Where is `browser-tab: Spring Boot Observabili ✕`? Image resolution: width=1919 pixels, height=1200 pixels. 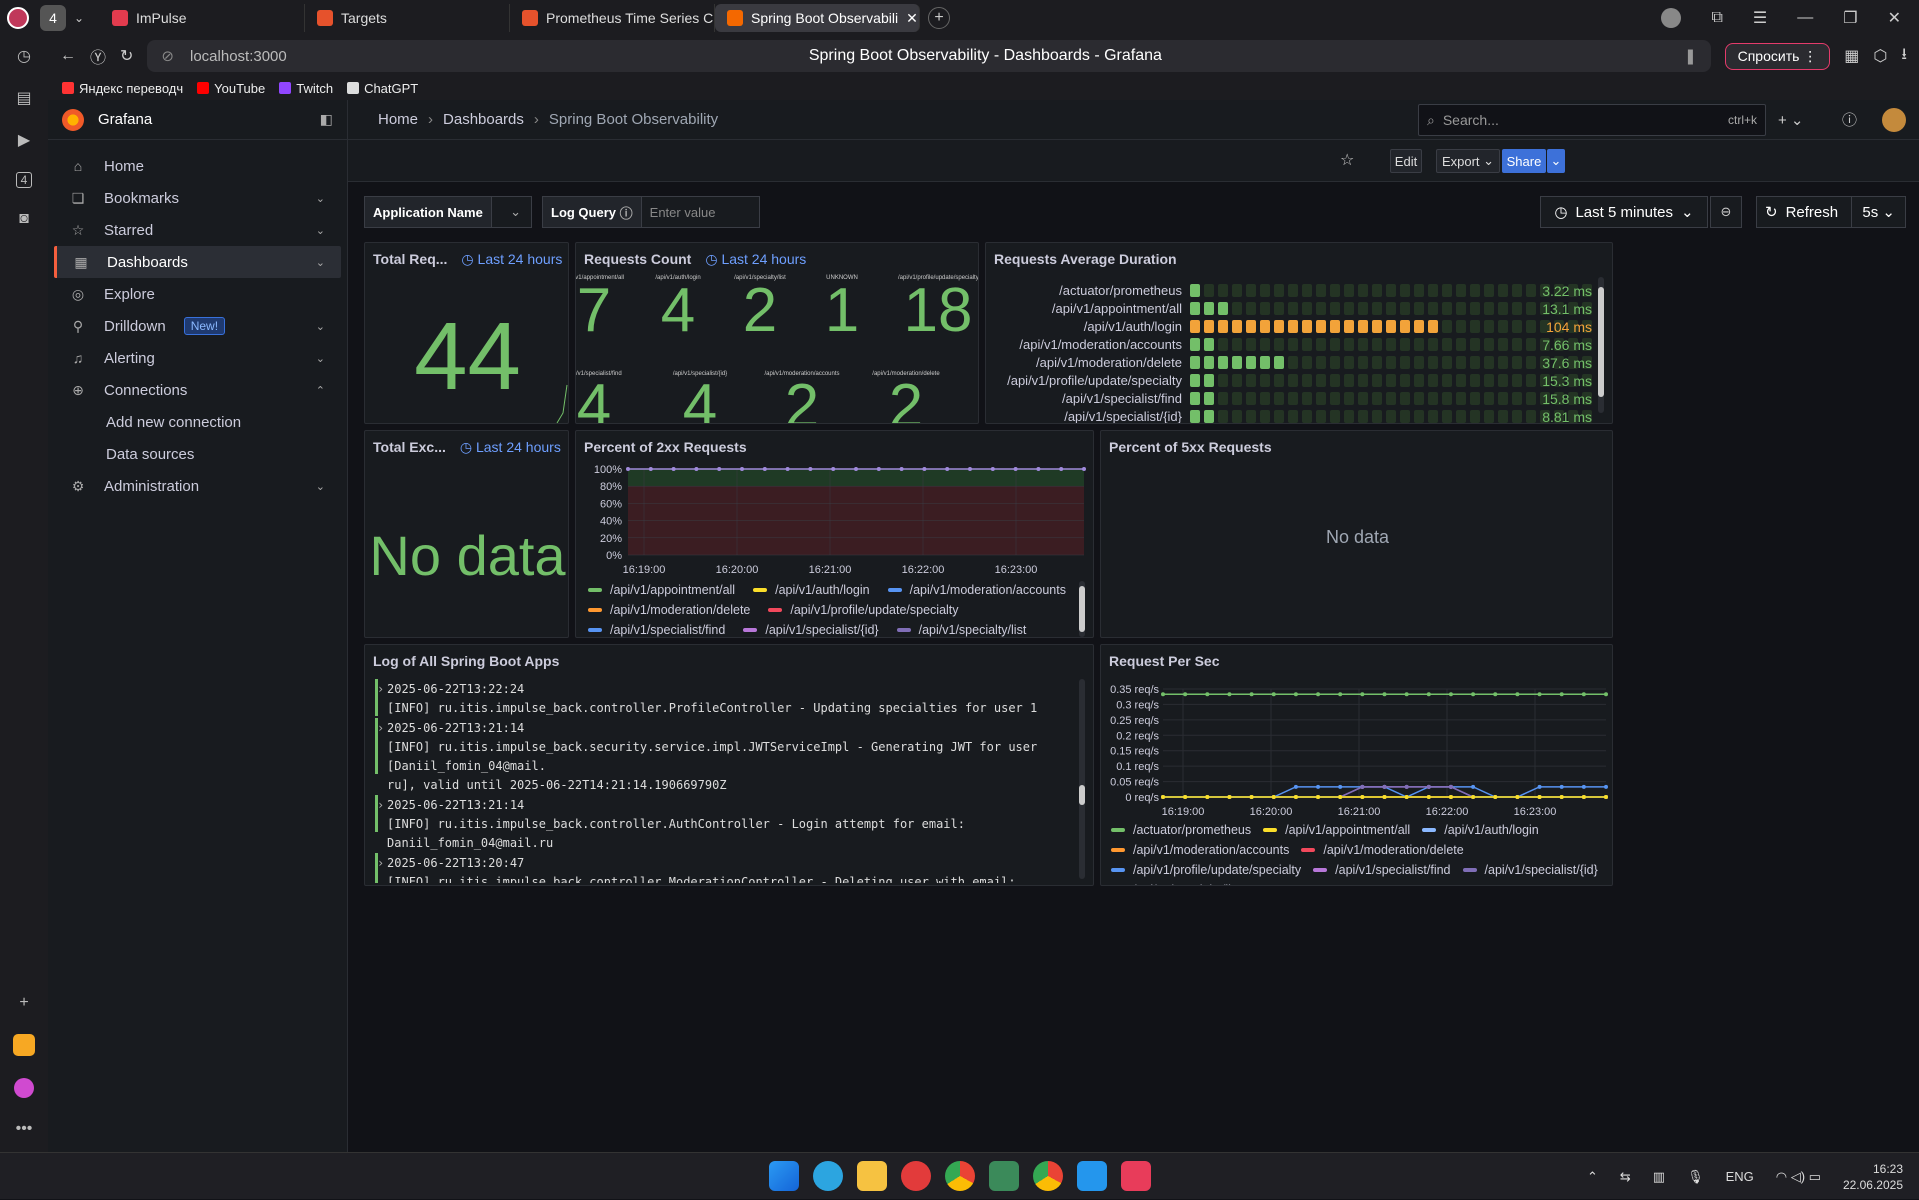
browser-tab: Spring Boot Observabili ✕ is located at coordinates (817, 18).